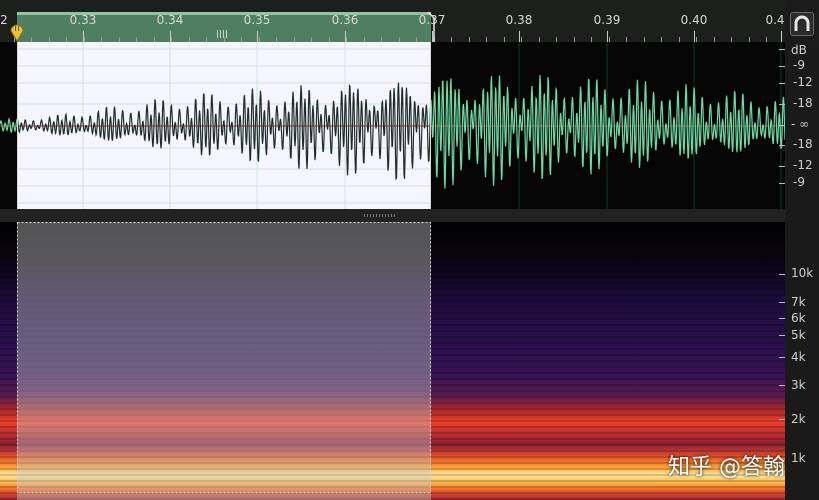  Describe the element at coordinates (345, 20) in the screenshot. I see `time-label: 0.36` at that location.